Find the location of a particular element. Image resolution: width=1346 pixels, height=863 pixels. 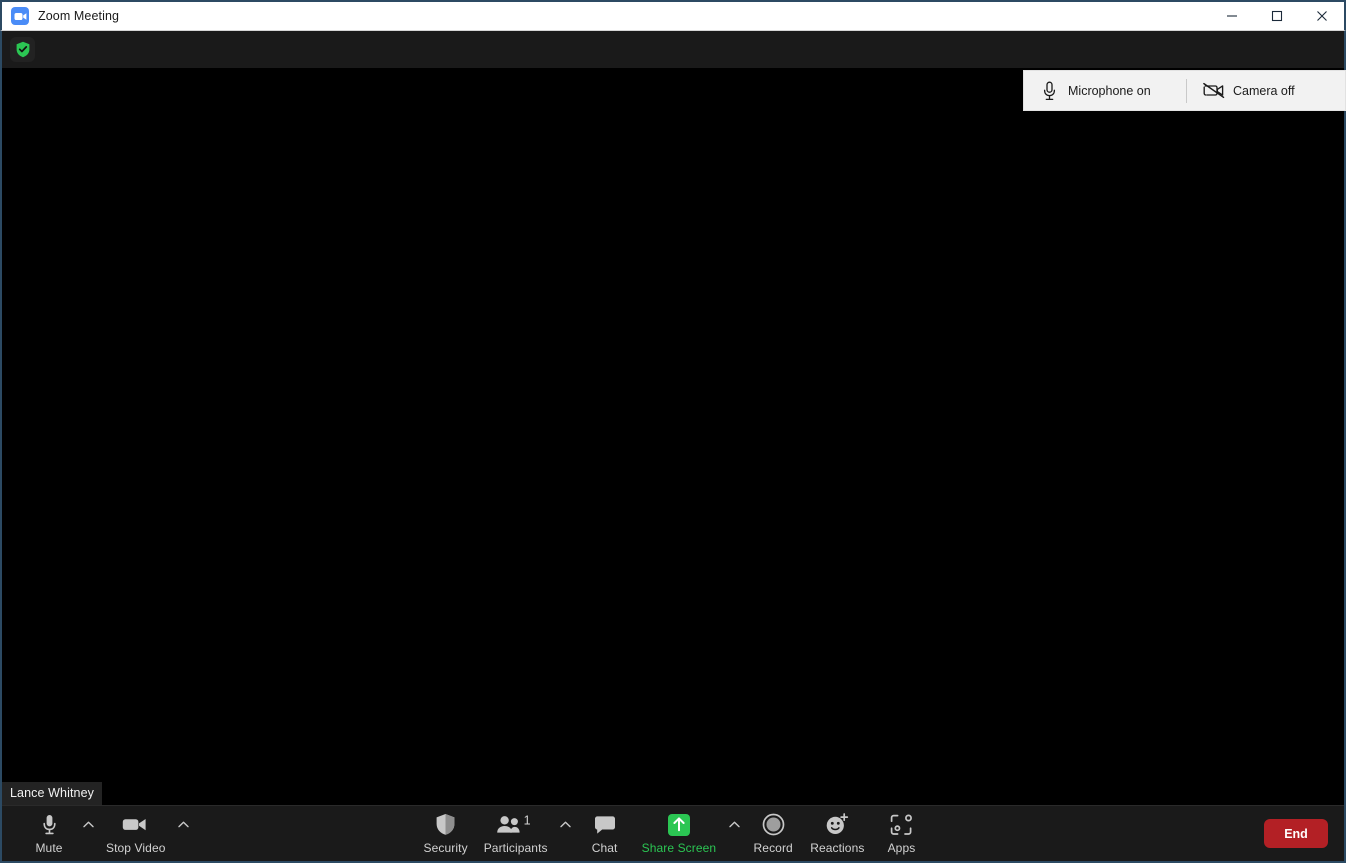

chat-button: Chat is located at coordinates (605, 833).